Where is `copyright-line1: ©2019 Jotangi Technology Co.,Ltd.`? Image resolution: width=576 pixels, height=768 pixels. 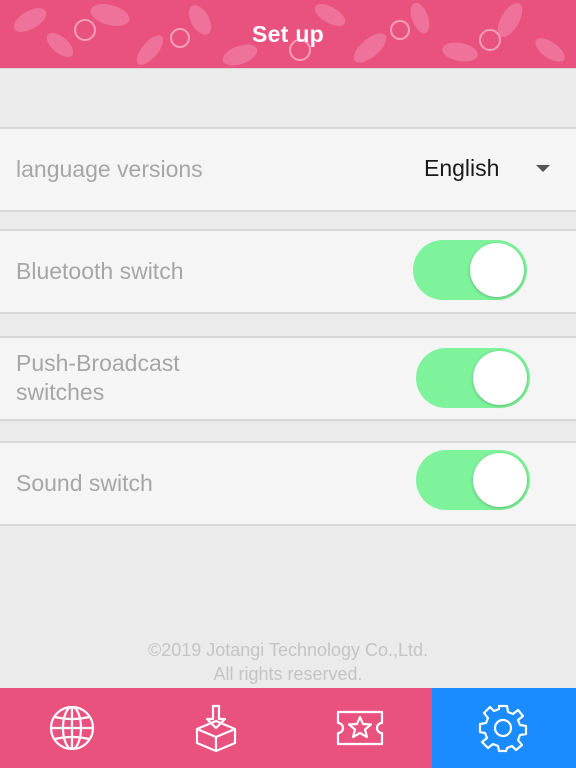 copyright-line1: ©2019 Jotangi Technology Co.,Ltd. is located at coordinates (288, 650).